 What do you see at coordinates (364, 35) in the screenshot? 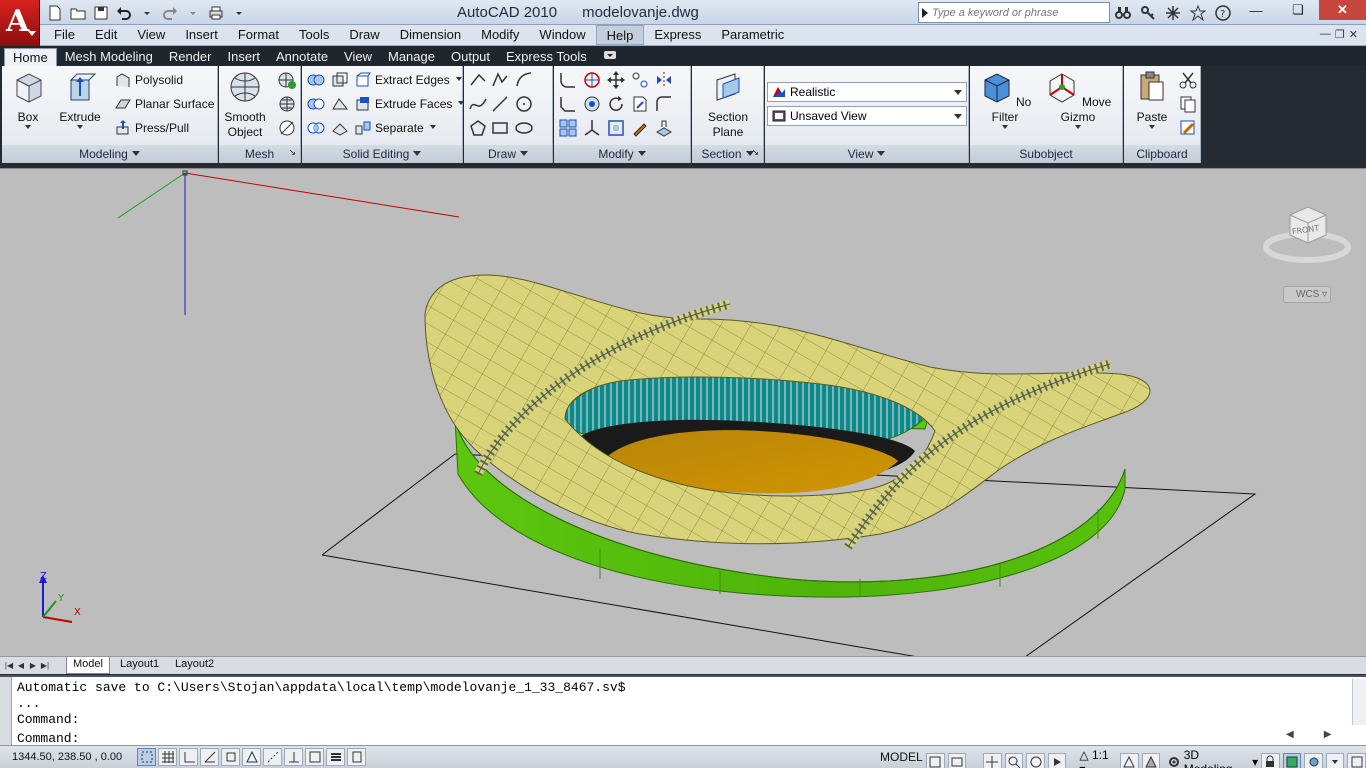
I see `menu-draw: Draw` at bounding box center [364, 35].